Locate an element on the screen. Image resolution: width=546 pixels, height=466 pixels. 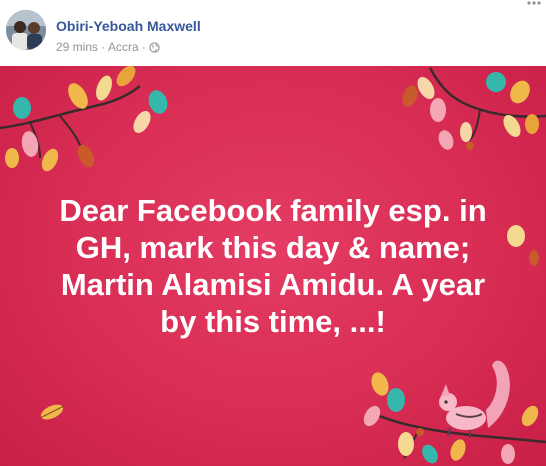
profile-photo is located at coordinates (26, 30).